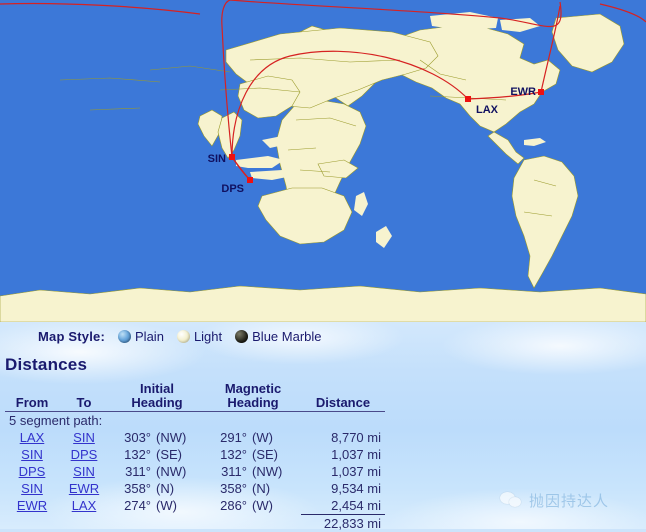  What do you see at coordinates (468, 99) in the screenshot?
I see `marker-lax` at bounding box center [468, 99].